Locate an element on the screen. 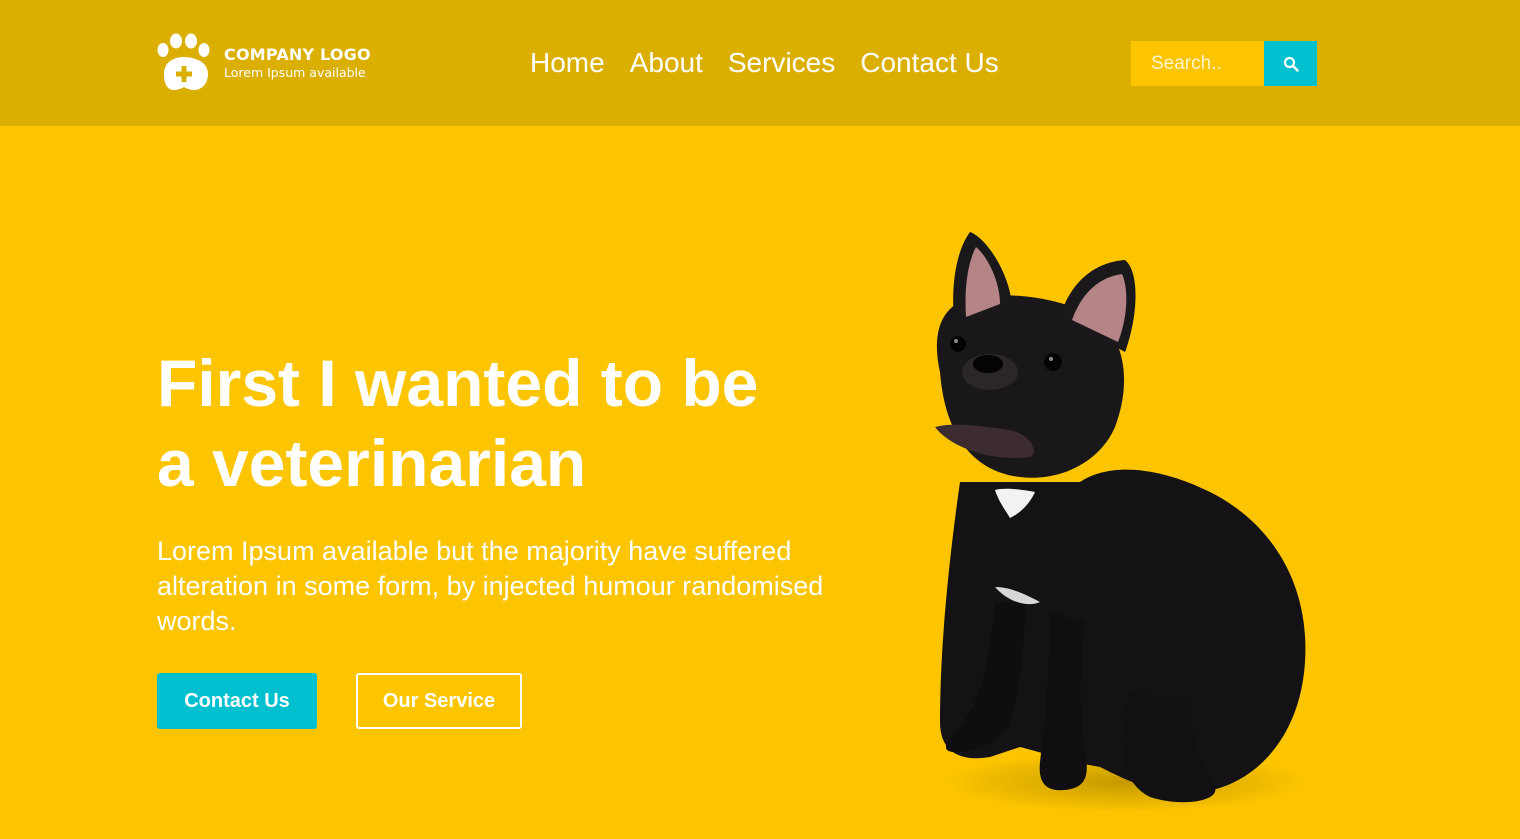 Image resolution: width=1520 pixels, height=839 pixels. nav-link-contact-us: Contact Us is located at coordinates (929, 63).